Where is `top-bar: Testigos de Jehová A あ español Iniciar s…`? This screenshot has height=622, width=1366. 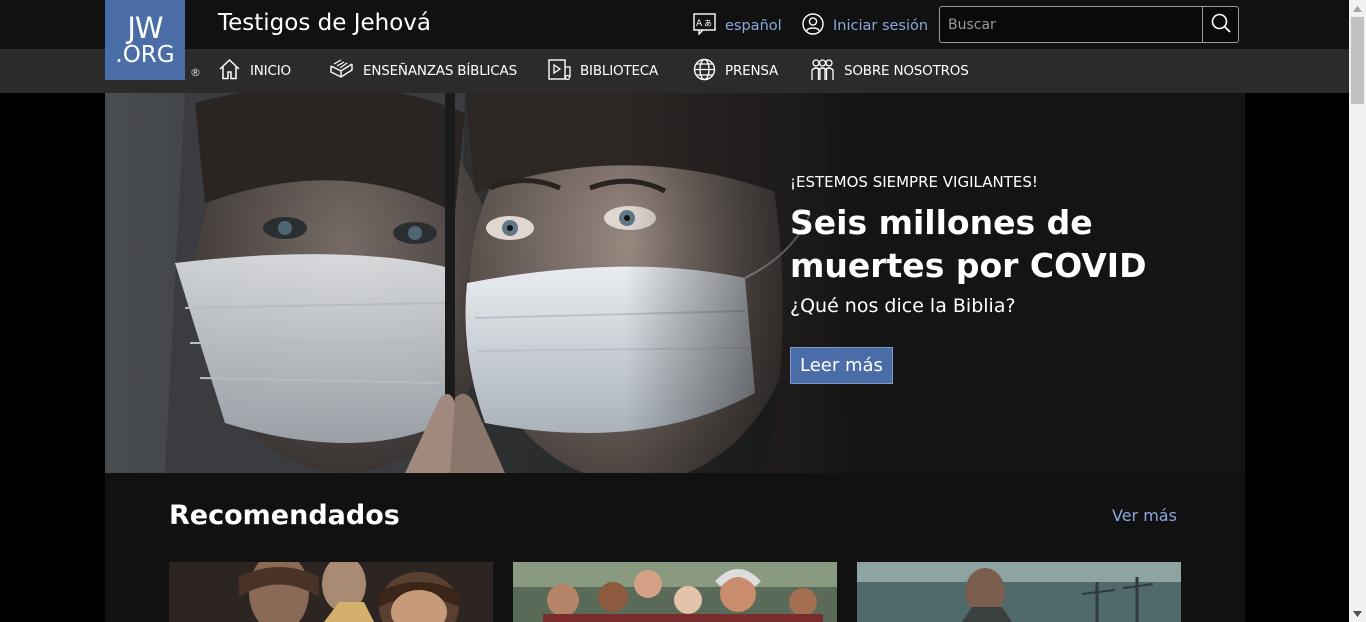 top-bar: Testigos de Jehová A あ español Iniciar s… is located at coordinates (674, 24).